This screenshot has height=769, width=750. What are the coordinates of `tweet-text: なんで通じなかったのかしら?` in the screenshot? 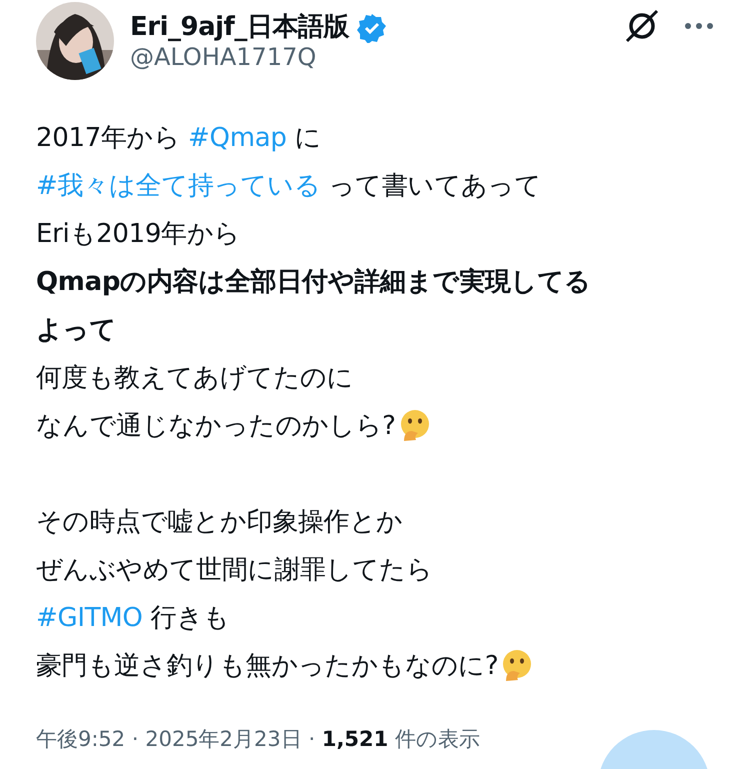 It's located at (216, 426).